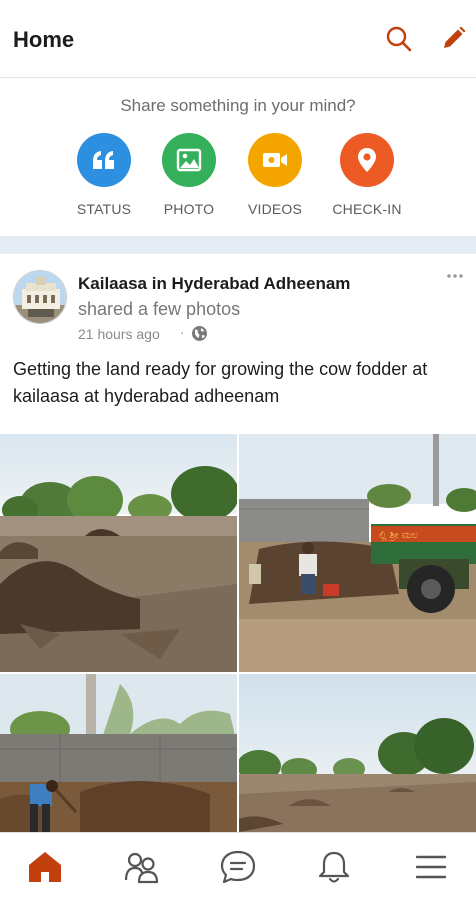  I want to click on globe-icon, so click(199, 333).